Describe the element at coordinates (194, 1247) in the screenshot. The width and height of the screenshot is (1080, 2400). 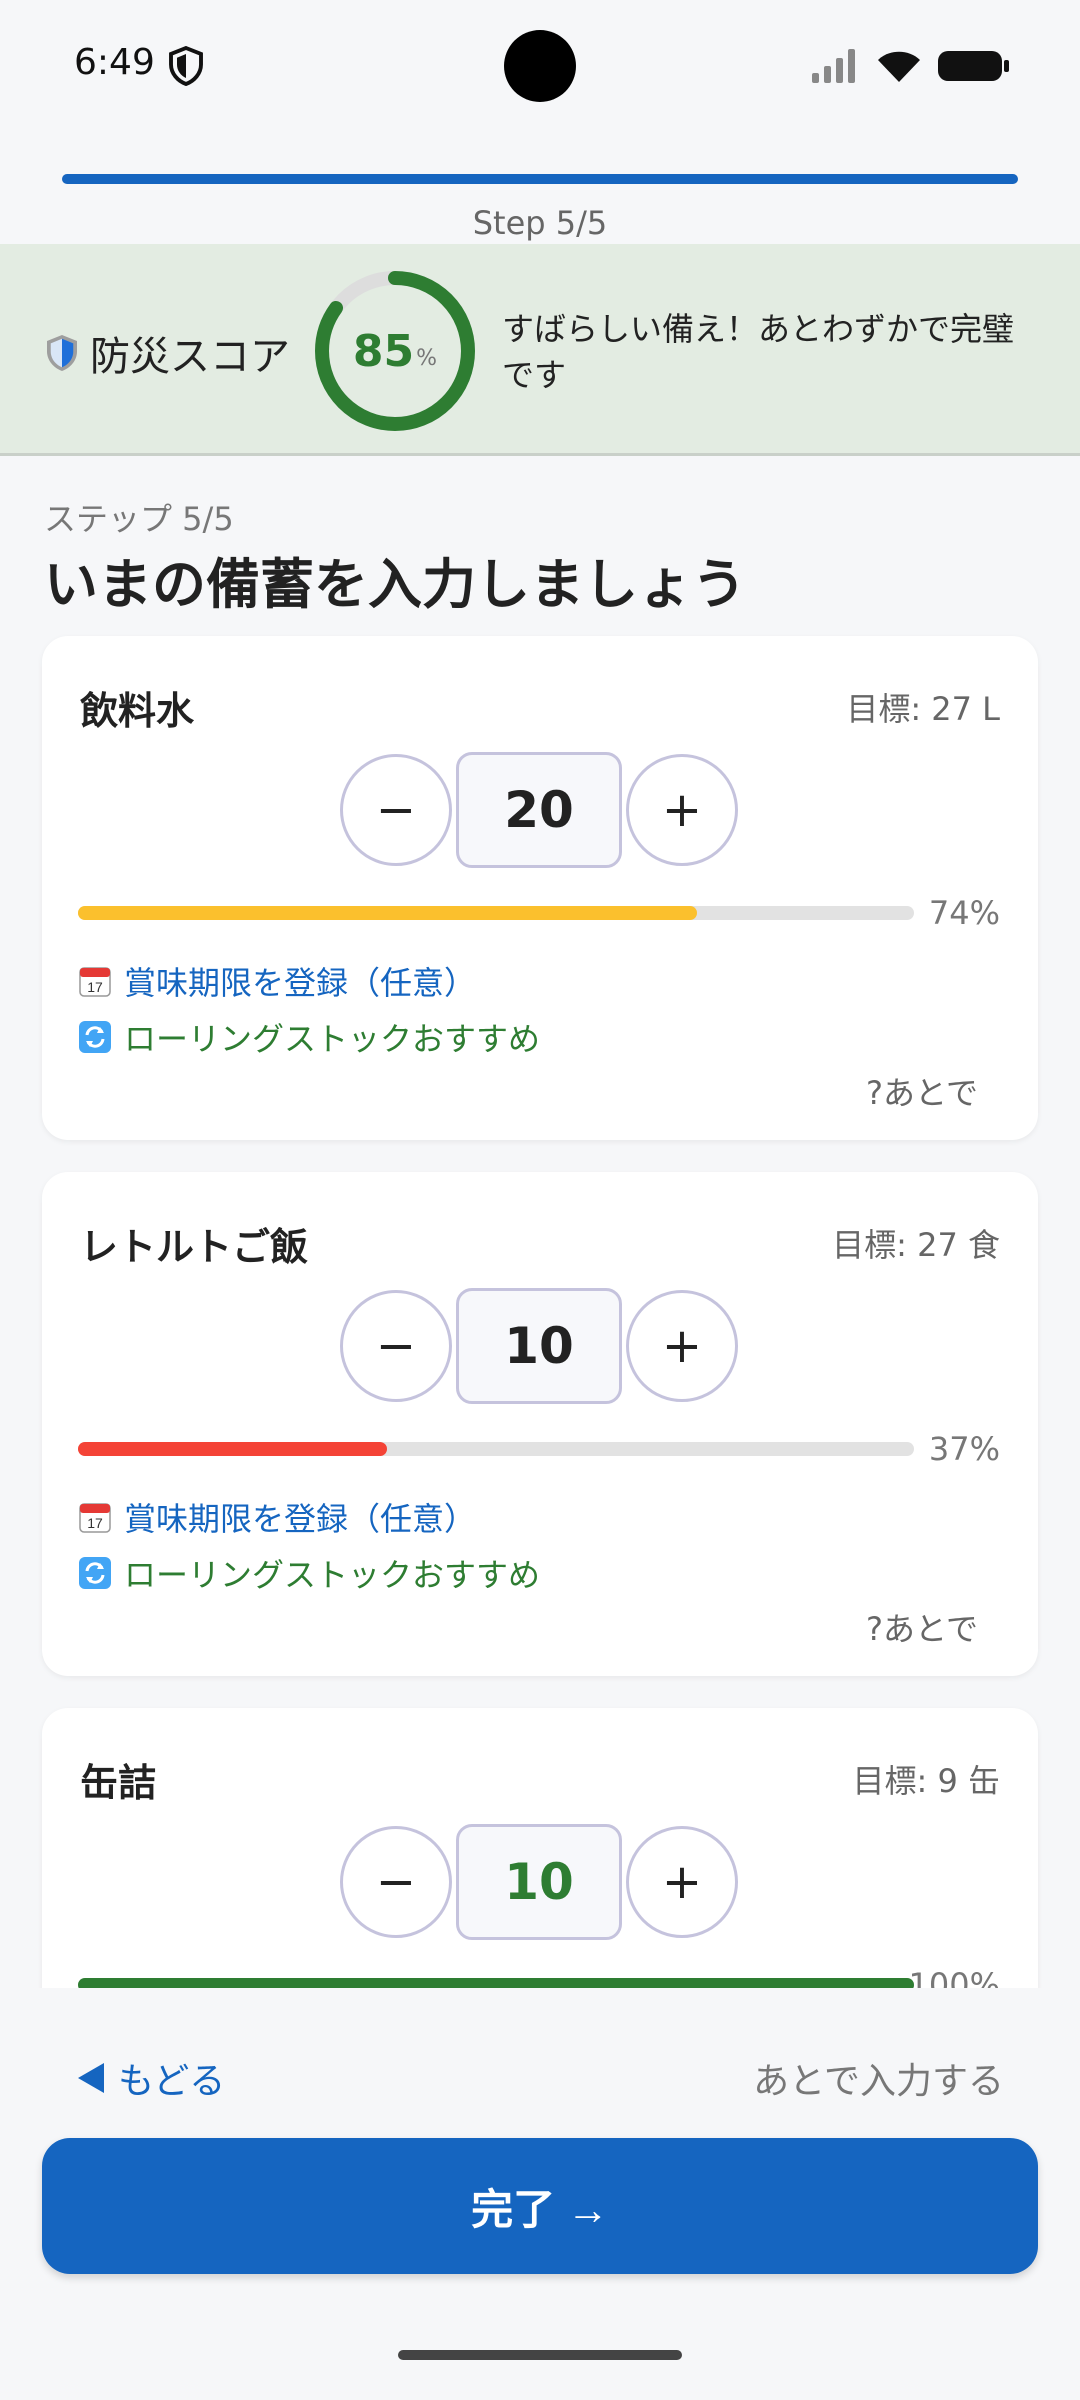
I see `item-name: レトルトご飯` at that location.